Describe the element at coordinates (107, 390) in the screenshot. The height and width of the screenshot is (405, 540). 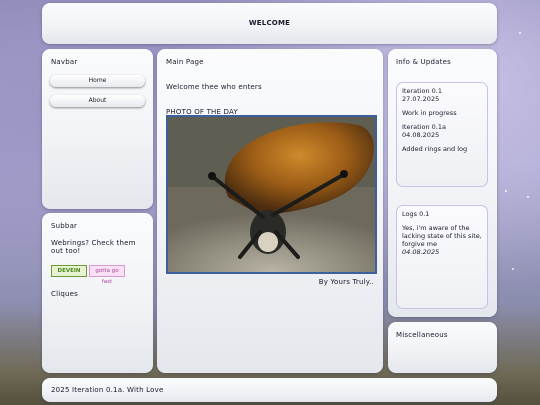
I see `footer-text: 2025 Iteration 0.1a. With Love` at that location.